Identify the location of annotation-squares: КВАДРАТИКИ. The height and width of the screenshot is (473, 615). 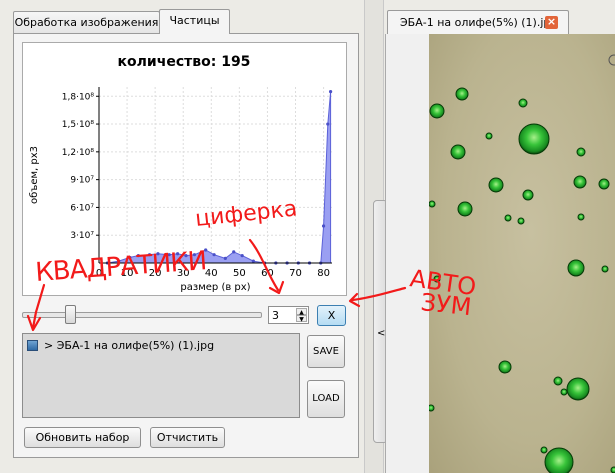
(120, 267).